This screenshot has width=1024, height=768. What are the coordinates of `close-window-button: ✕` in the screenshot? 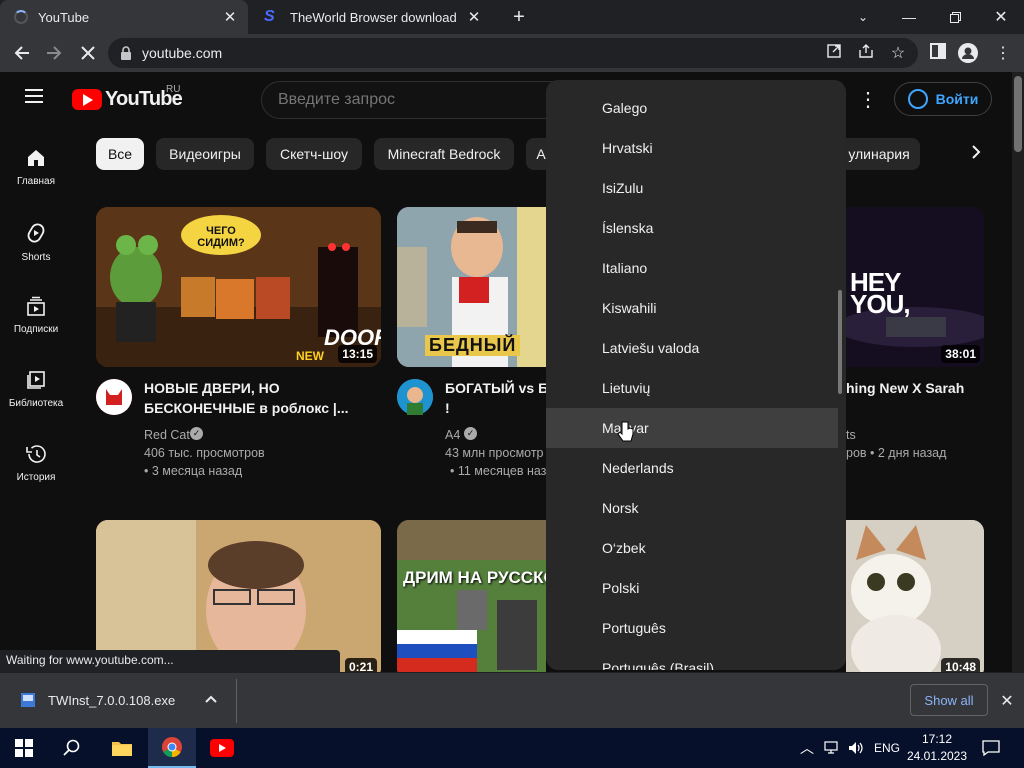 It's located at (1001, 17).